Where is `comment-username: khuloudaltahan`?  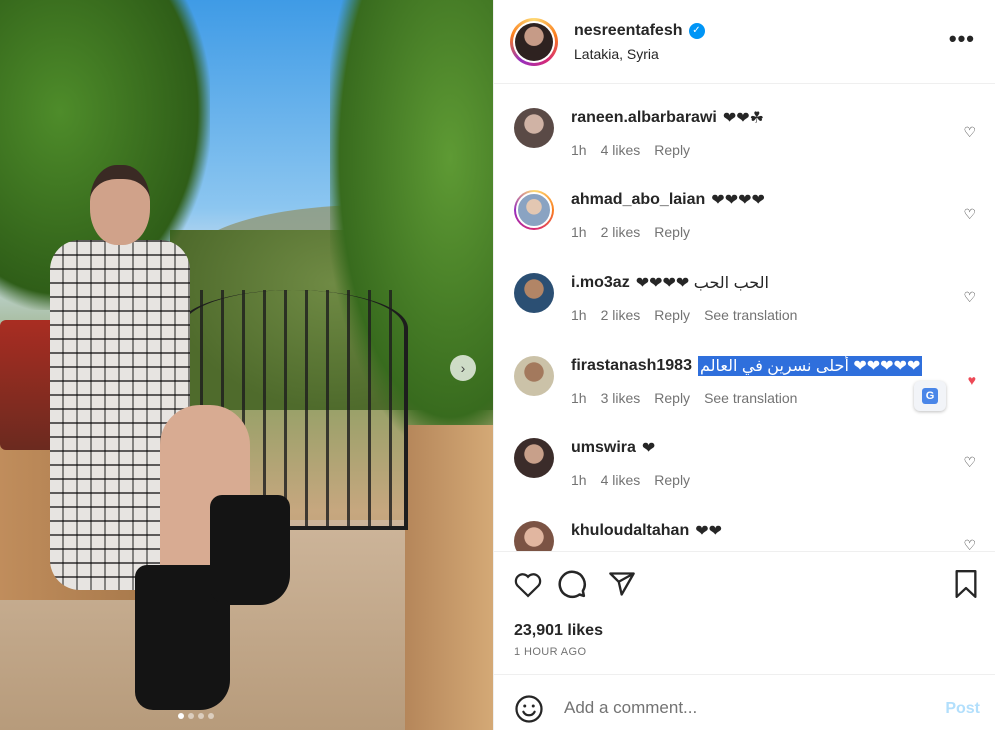
comment-username: khuloudaltahan is located at coordinates (630, 531).